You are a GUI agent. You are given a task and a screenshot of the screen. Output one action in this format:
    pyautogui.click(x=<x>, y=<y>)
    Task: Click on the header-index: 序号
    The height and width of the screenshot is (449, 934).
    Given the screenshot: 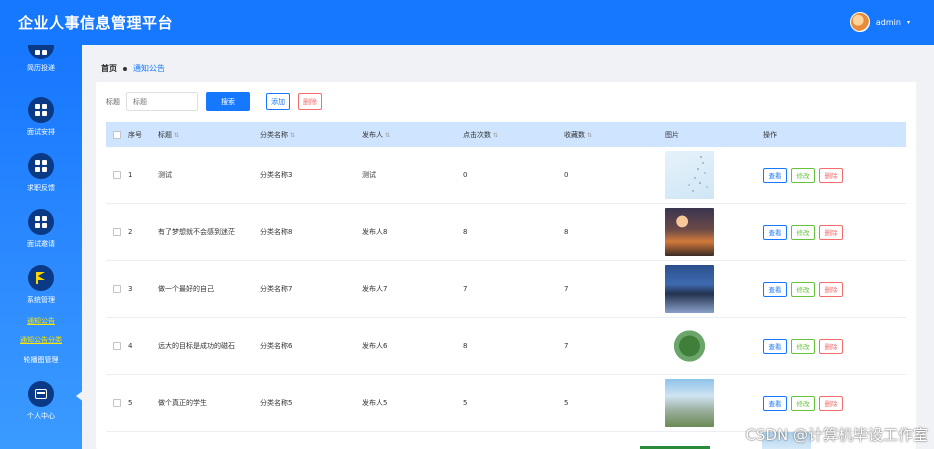 What is the action you would take?
    pyautogui.click(x=135, y=134)
    